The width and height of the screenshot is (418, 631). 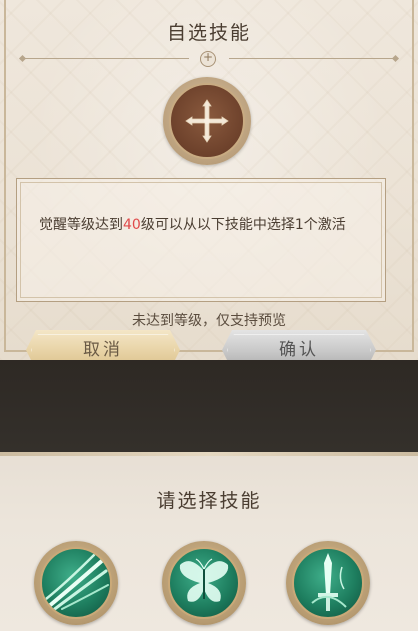 I want to click on claw-slash-icon, so click(x=76, y=583).